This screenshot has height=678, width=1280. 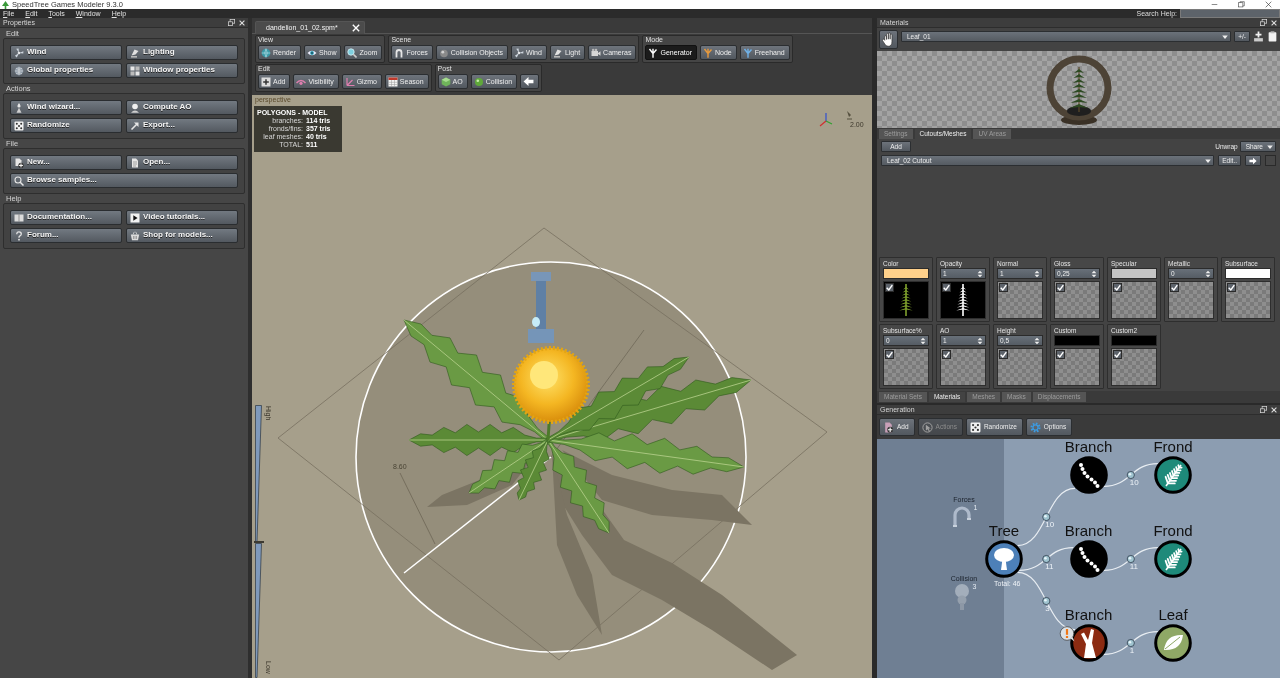 I want to click on node-label: Tree, so click(x=1004, y=531).